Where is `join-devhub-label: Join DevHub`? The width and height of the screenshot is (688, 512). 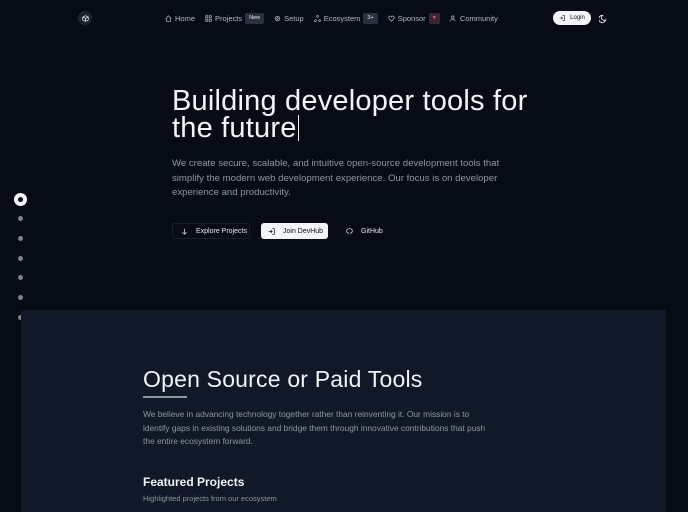 join-devhub-label: Join DevHub is located at coordinates (303, 231).